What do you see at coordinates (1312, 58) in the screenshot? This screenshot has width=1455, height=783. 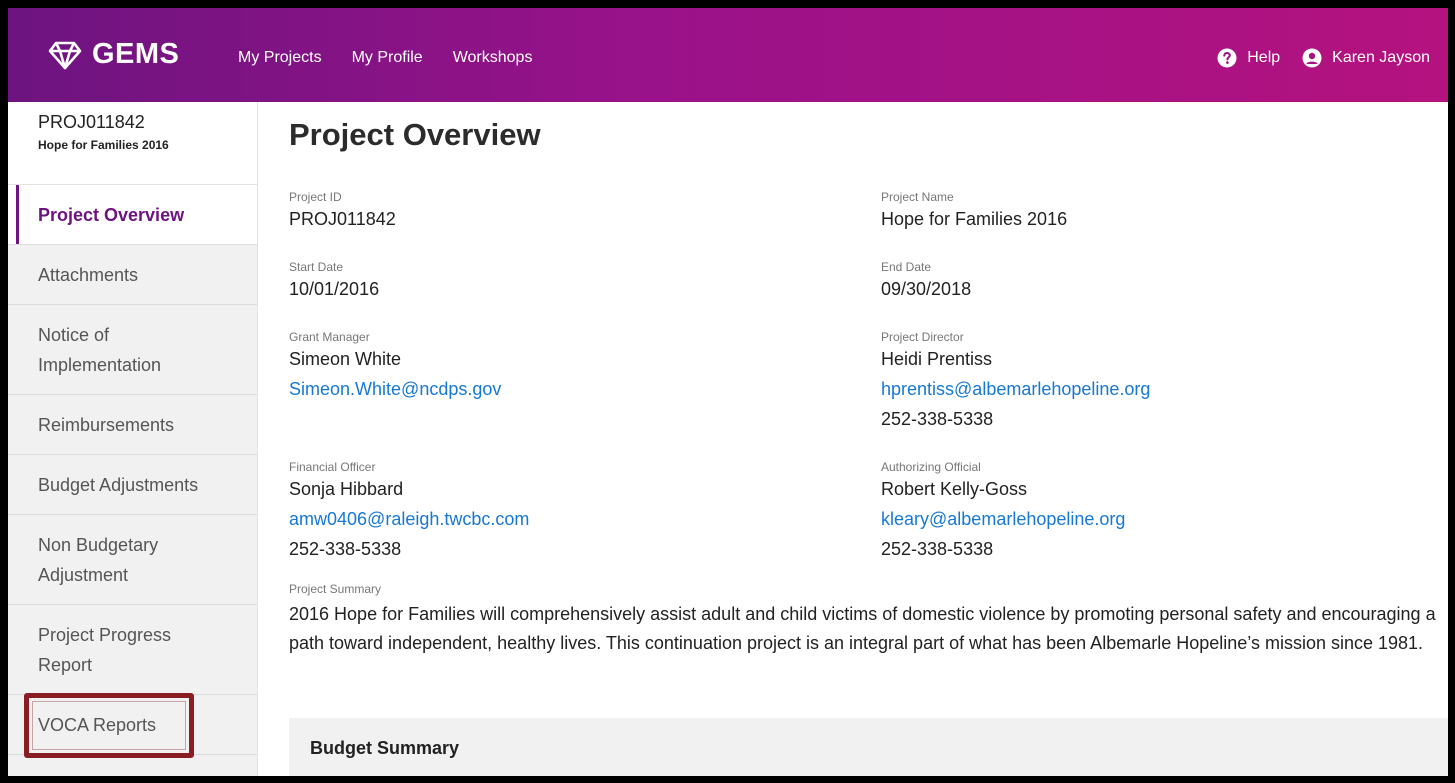 I see `user-circle-icon` at bounding box center [1312, 58].